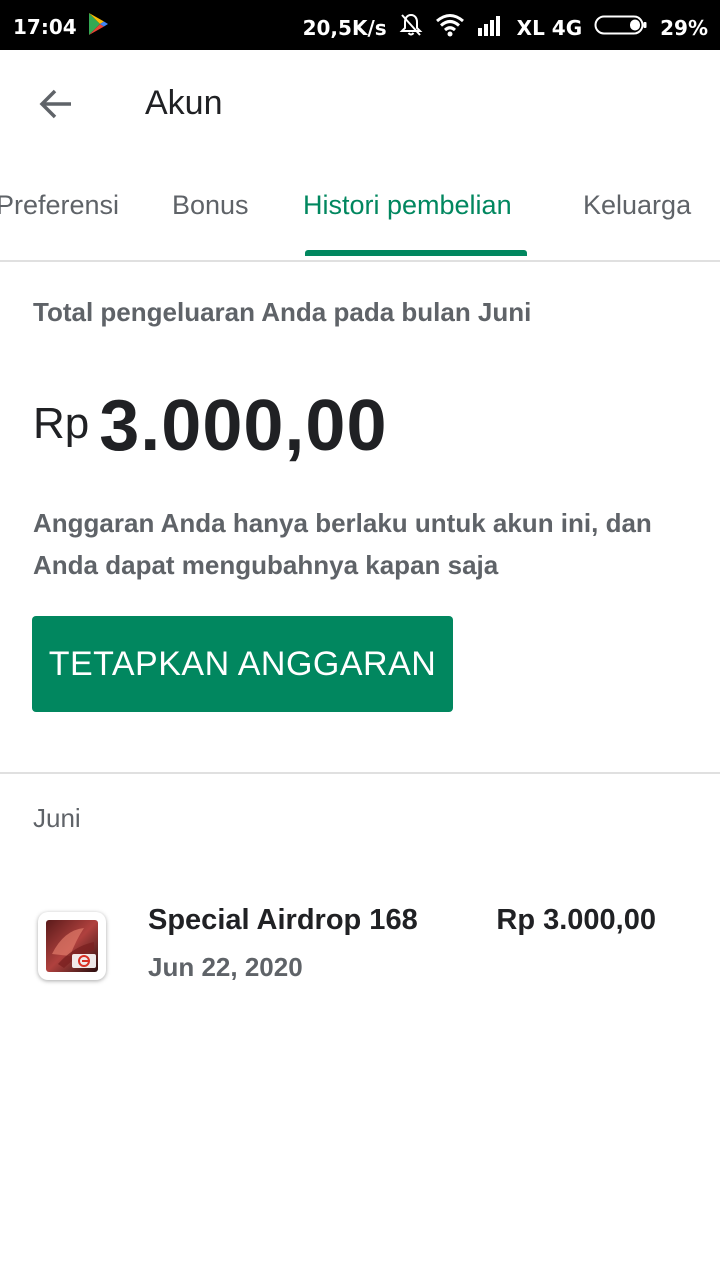 This screenshot has width=720, height=1280. I want to click on back-button, so click(56, 106).